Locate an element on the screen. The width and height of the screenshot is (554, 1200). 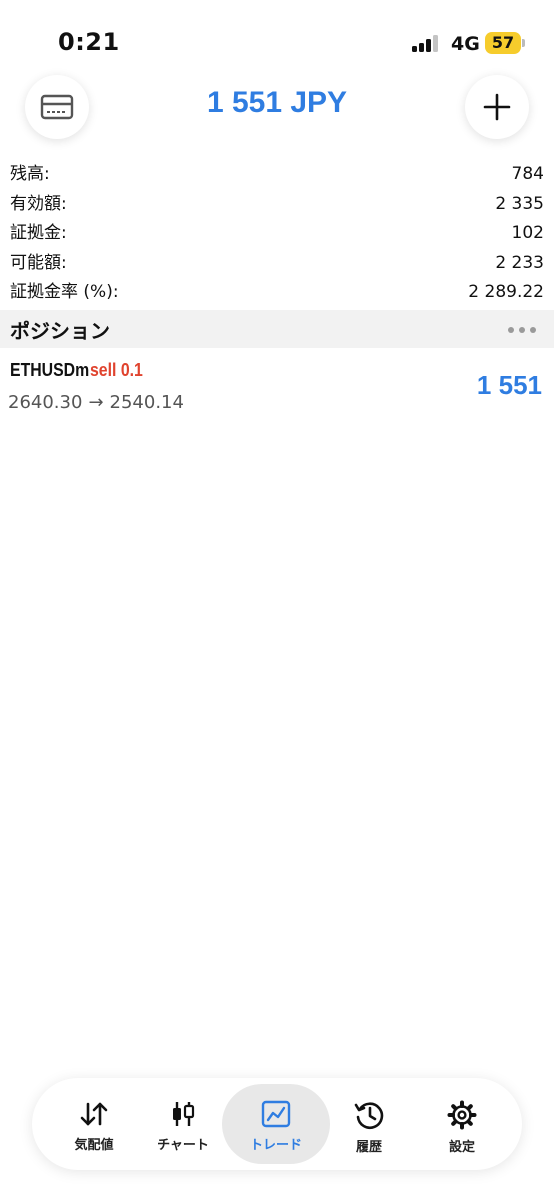
bottom-tab-bar: 気配値 チャート トレード 履歴 設定 is located at coordinates (277, 1124).